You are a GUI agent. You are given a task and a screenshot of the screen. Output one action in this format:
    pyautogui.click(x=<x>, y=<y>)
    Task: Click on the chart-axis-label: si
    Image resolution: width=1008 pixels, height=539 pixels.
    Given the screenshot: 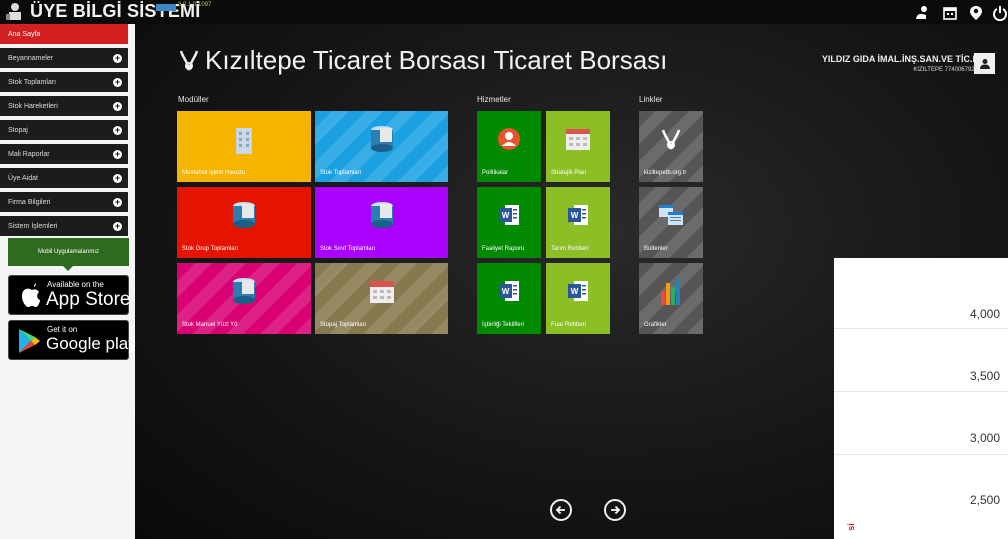 What is the action you would take?
    pyautogui.click(x=850, y=527)
    